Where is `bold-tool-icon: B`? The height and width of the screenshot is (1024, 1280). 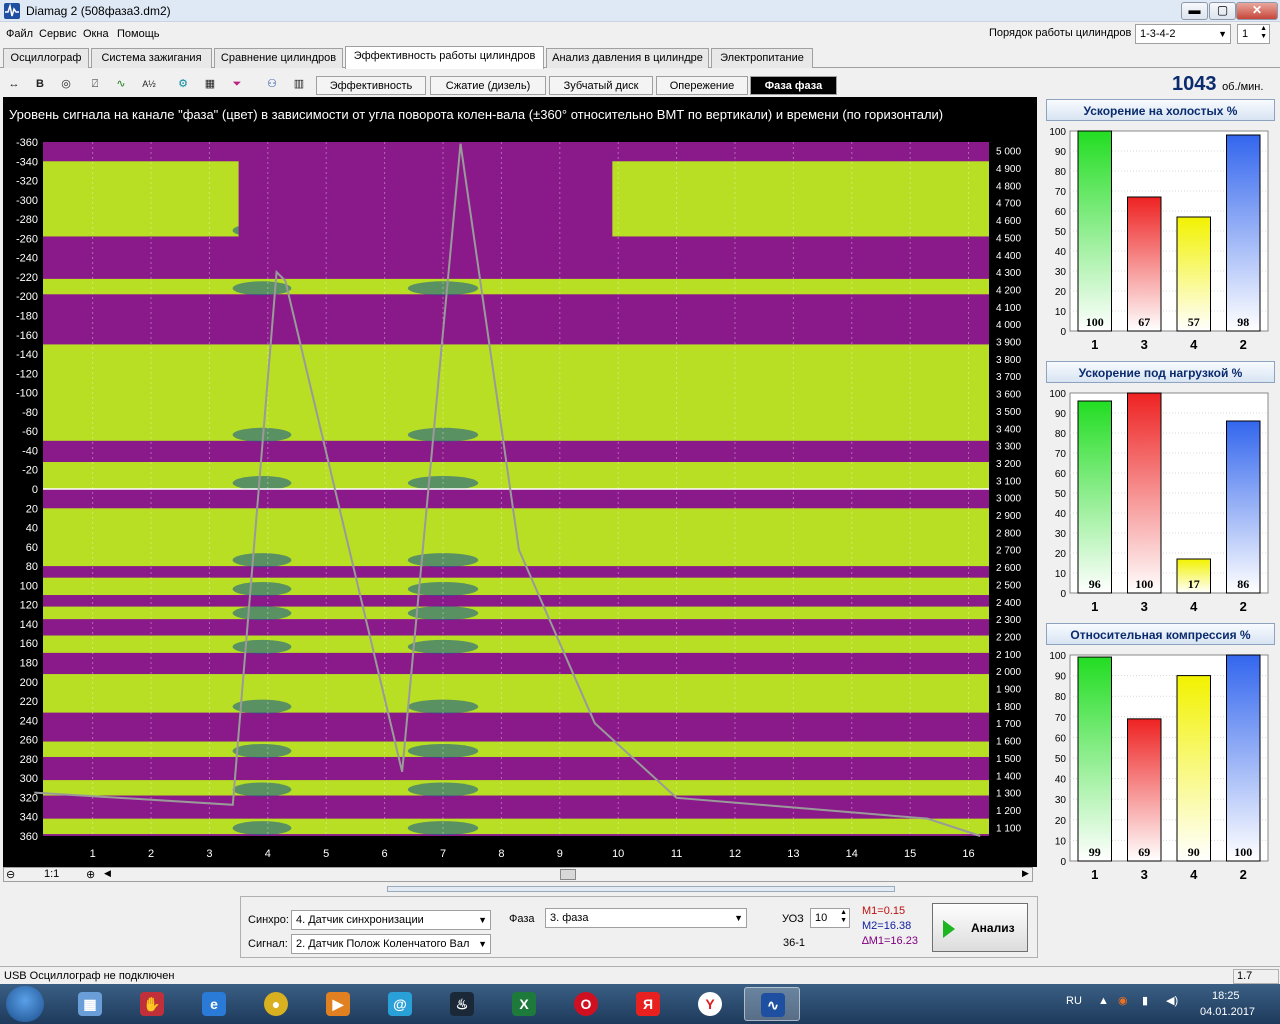
bold-tool-icon: B is located at coordinates (40, 84).